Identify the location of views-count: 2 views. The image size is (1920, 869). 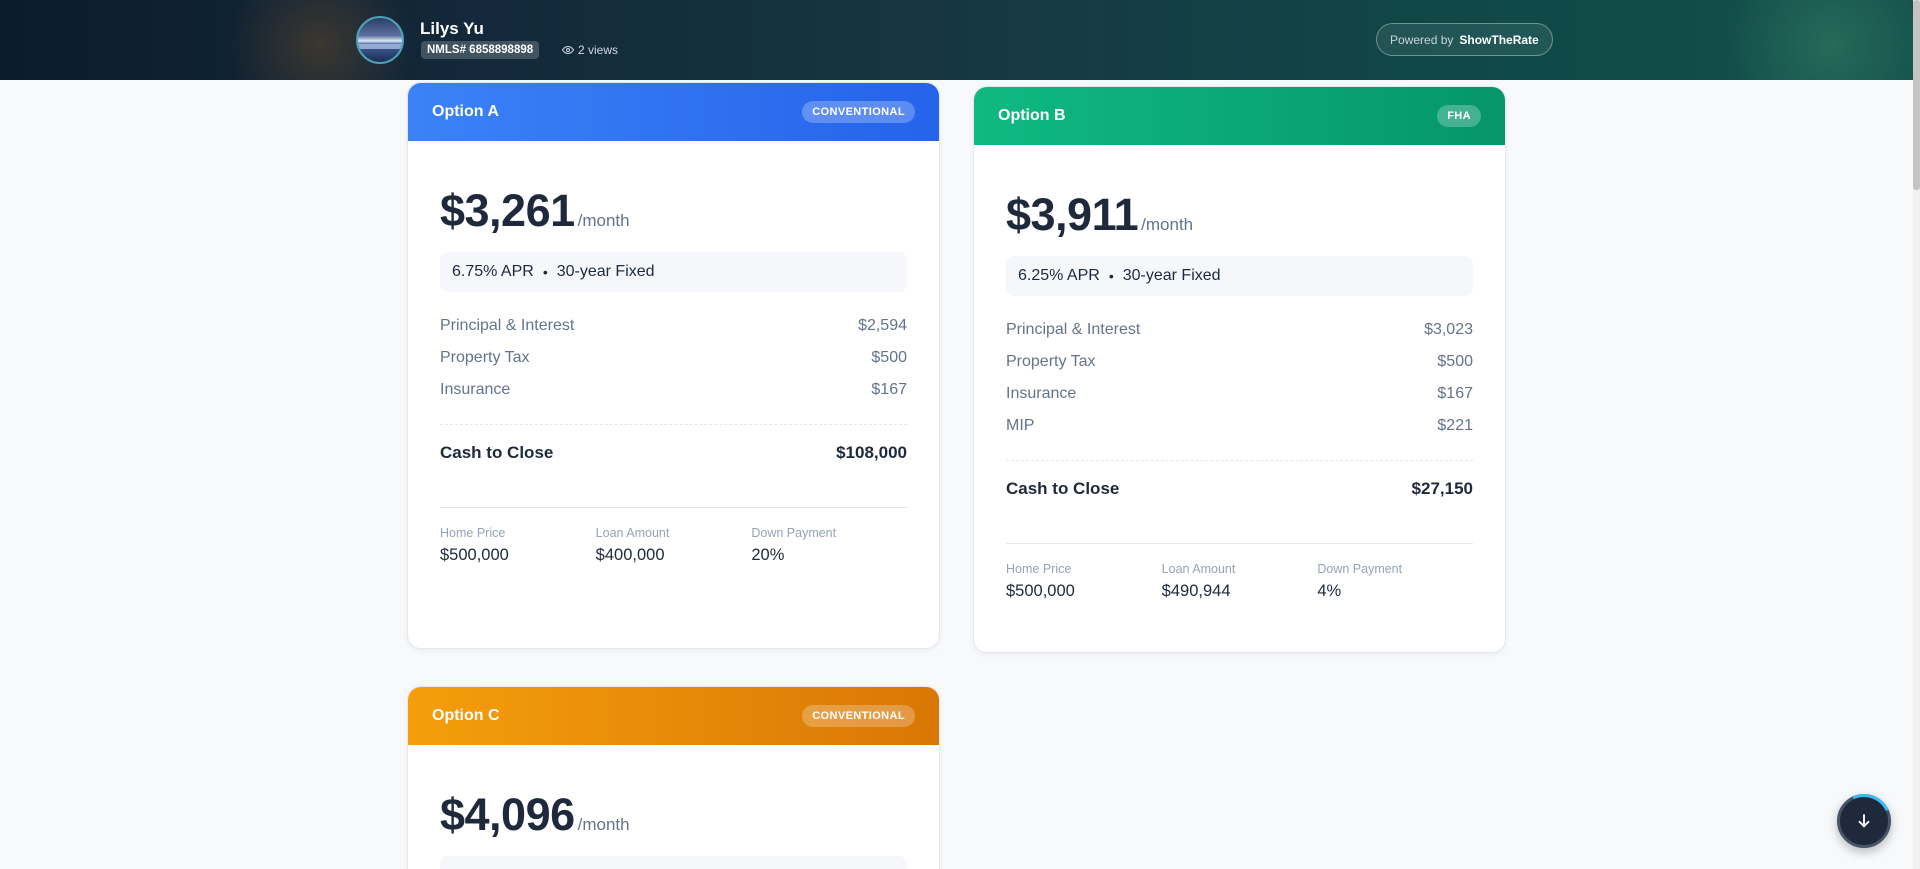
(590, 50).